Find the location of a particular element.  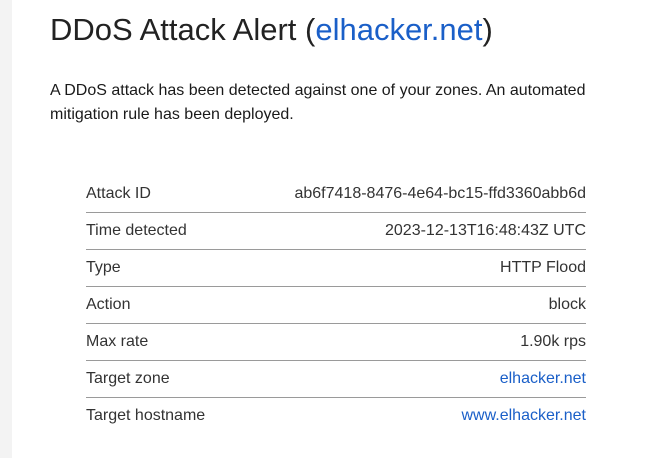

target-hostname-link: www.elhacker.net is located at coordinates (523, 415).